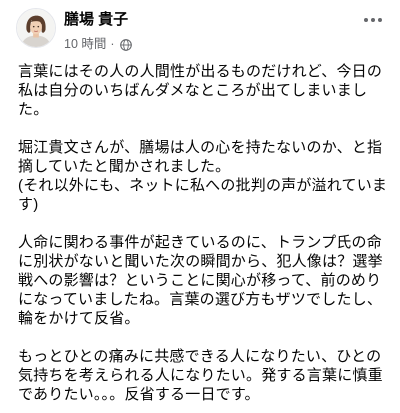  Describe the element at coordinates (203, 185) in the screenshot. I see `post-text-line: (それ以外にも、ネットに私への批判の声が溢れていま` at that location.